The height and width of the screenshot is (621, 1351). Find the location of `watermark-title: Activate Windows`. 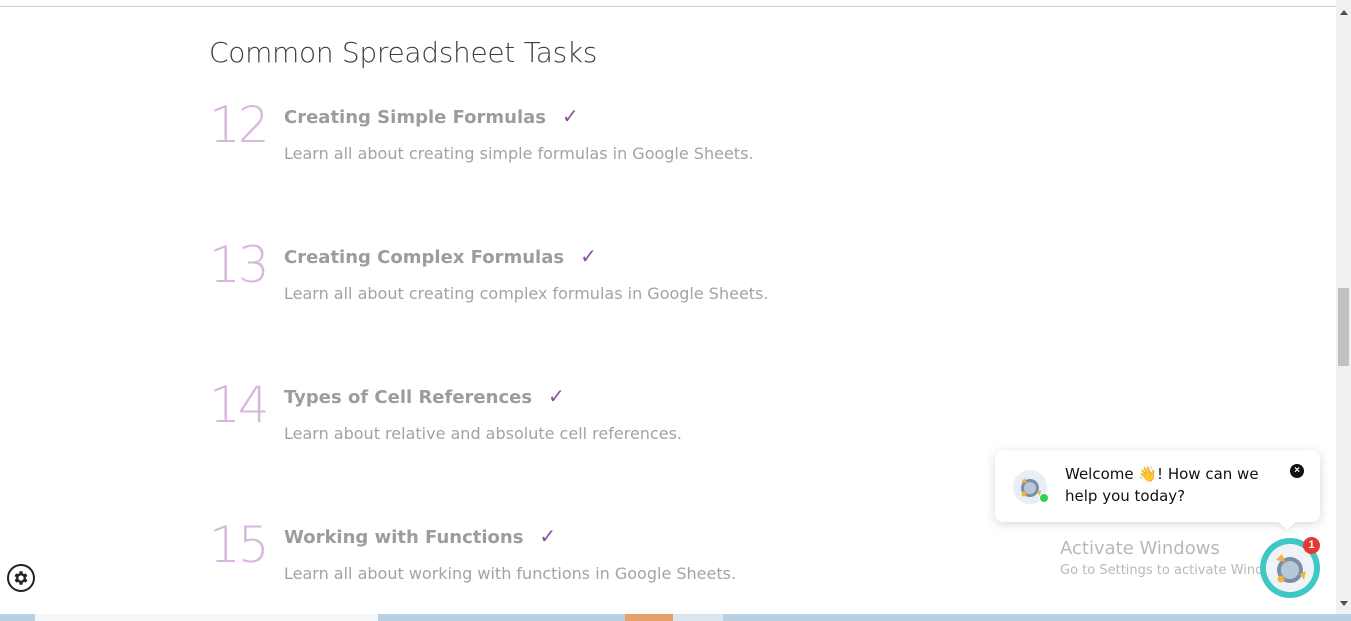

watermark-title: Activate Windows is located at coordinates (1140, 548).